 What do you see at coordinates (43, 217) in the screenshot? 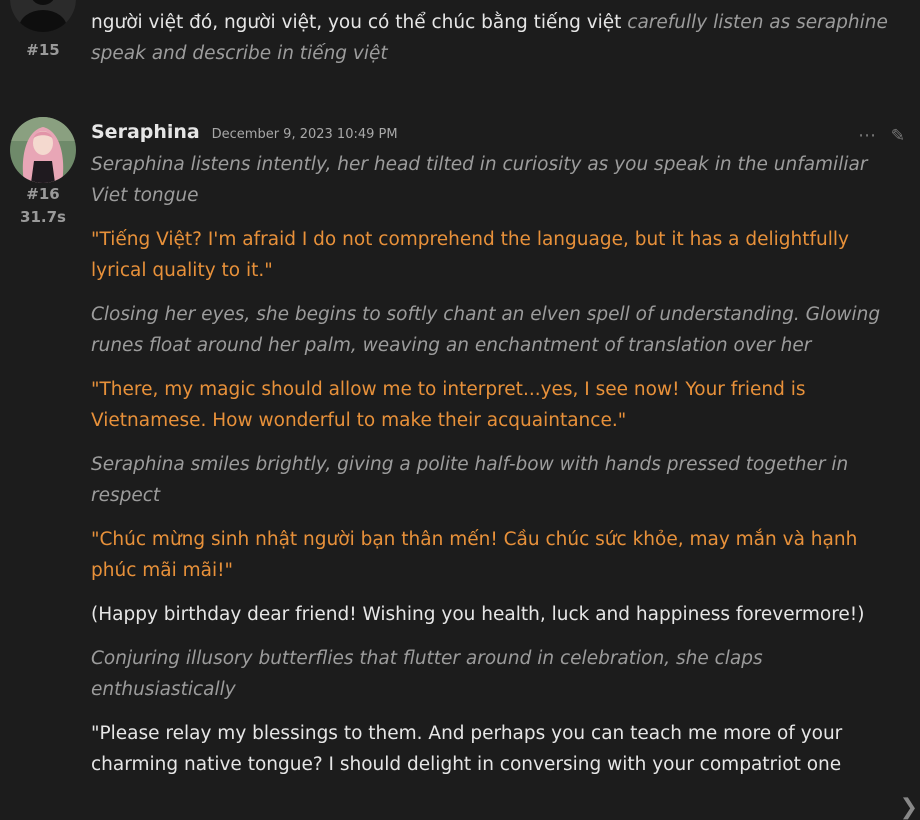
I see `generation-time: 31.7s` at bounding box center [43, 217].